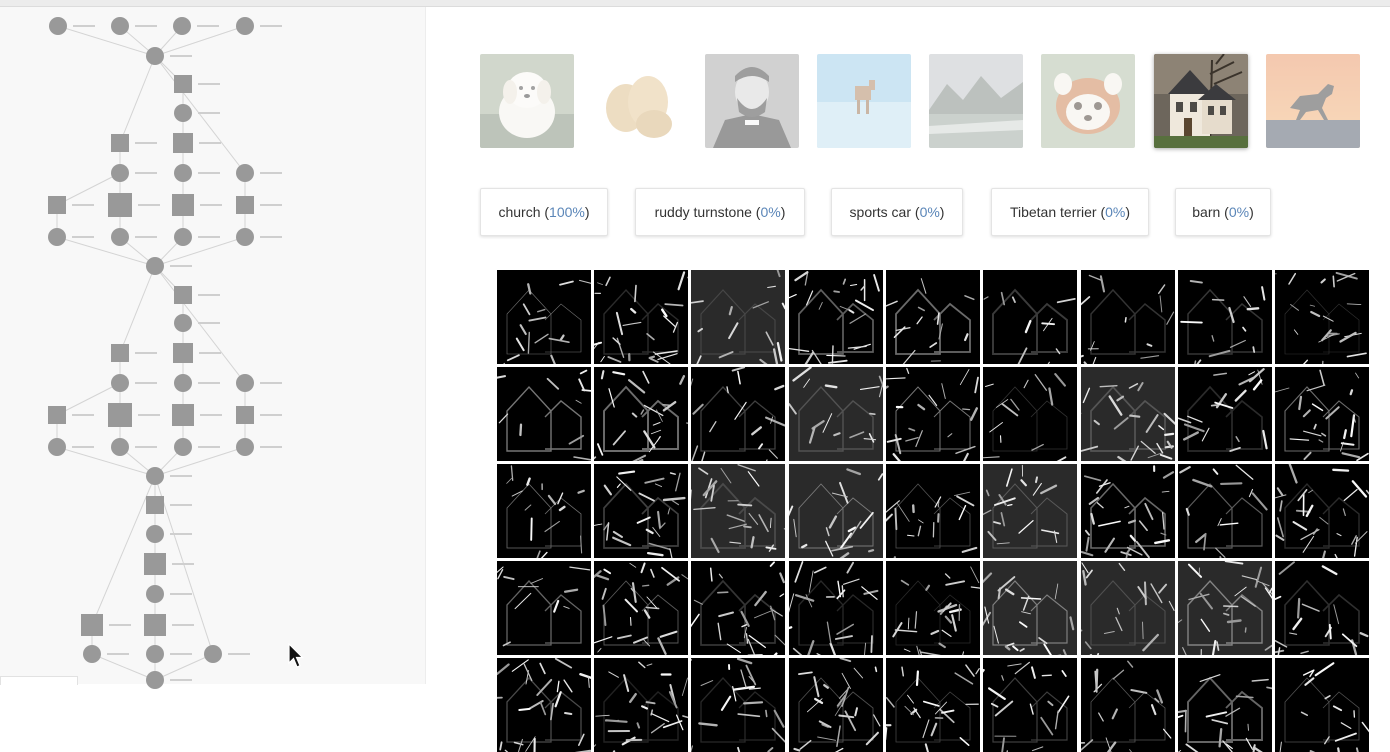 This screenshot has height=752, width=1390. I want to click on thumbnail-horse-silhouette, so click(1313, 101).